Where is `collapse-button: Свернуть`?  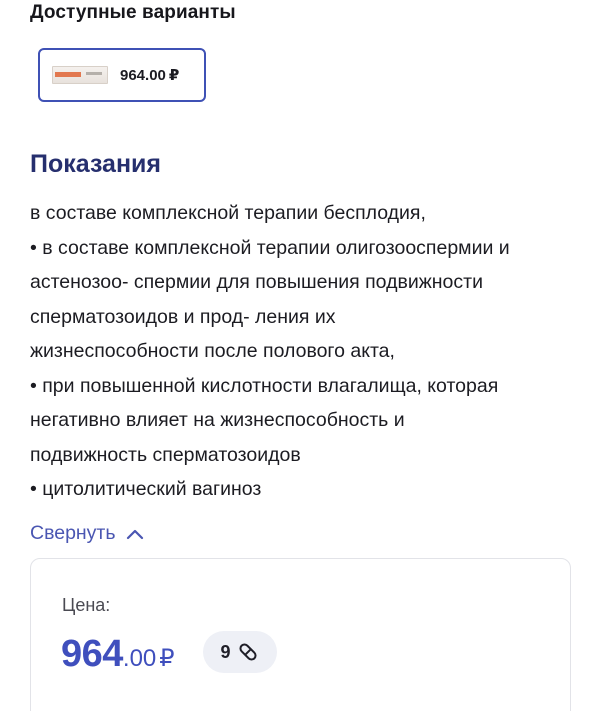 collapse-button: Свернуть is located at coordinates (87, 533).